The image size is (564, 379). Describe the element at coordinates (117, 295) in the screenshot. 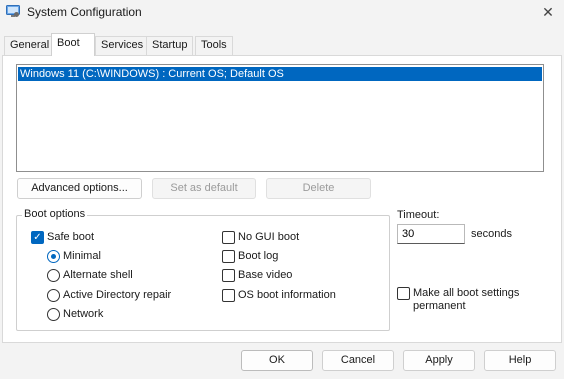

I see `active-directory-repair-label: Active Directory repair` at that location.